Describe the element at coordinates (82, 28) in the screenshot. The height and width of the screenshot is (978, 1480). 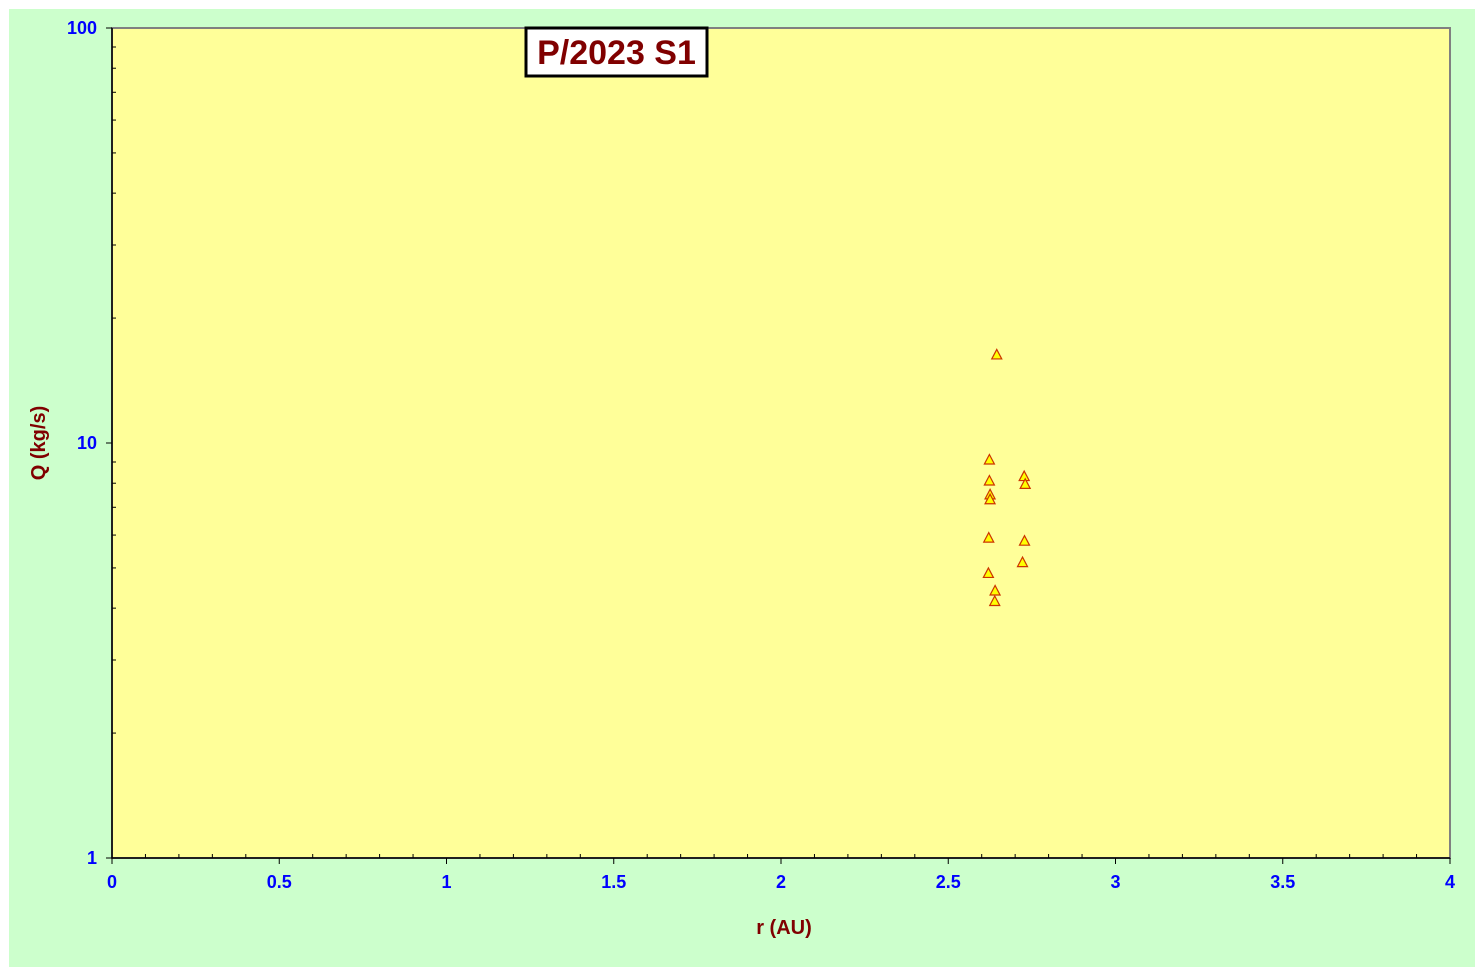
I see `y-tick-label: 100` at that location.